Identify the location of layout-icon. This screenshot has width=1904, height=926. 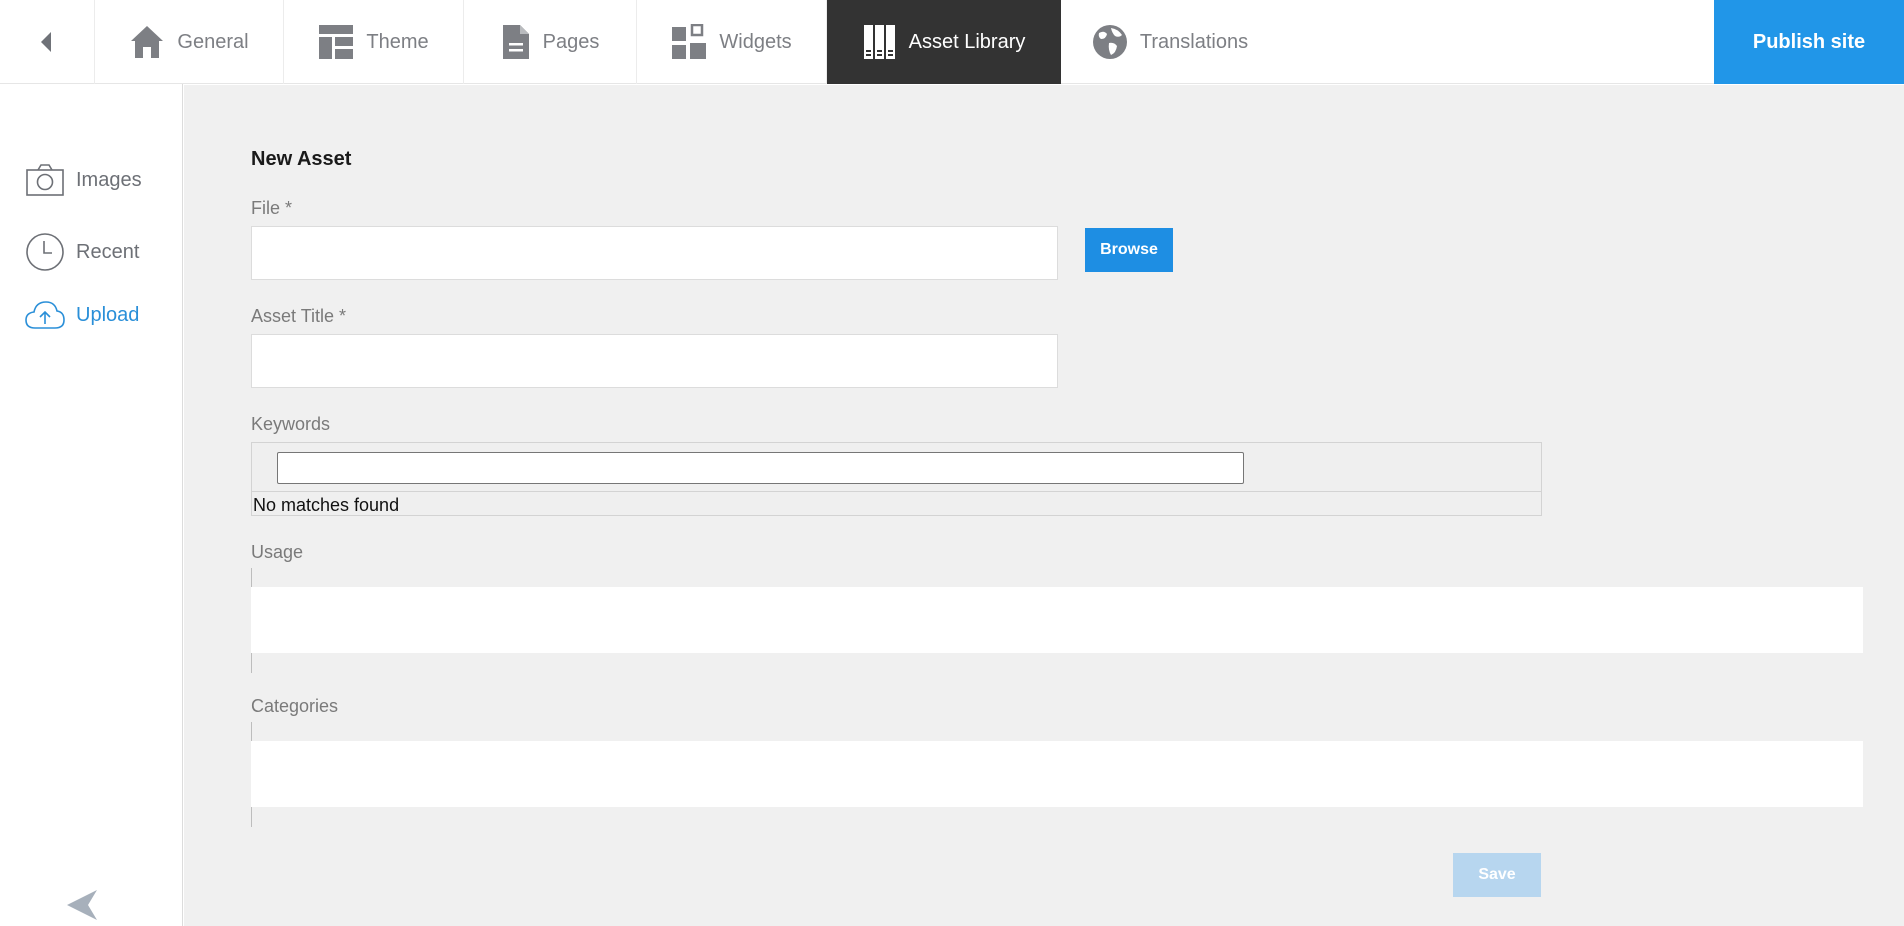
(336, 42).